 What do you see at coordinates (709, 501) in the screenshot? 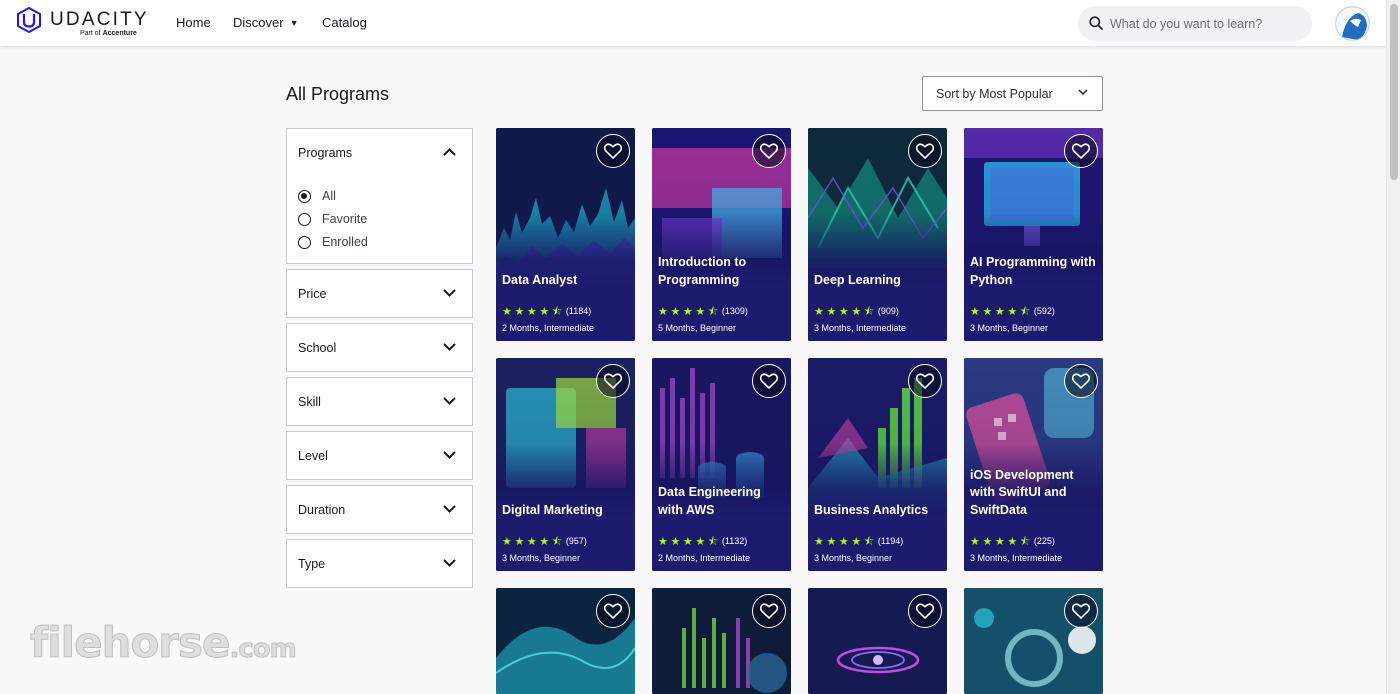
I see `card-title: Data Engineering with AWS` at bounding box center [709, 501].